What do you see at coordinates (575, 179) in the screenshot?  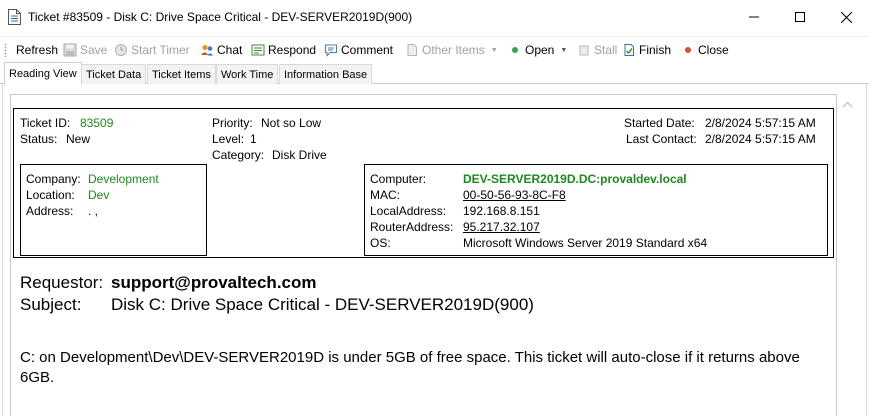 I see `computer-name-link: DEV-SERVER2019D.DC:provaldev.local` at bounding box center [575, 179].